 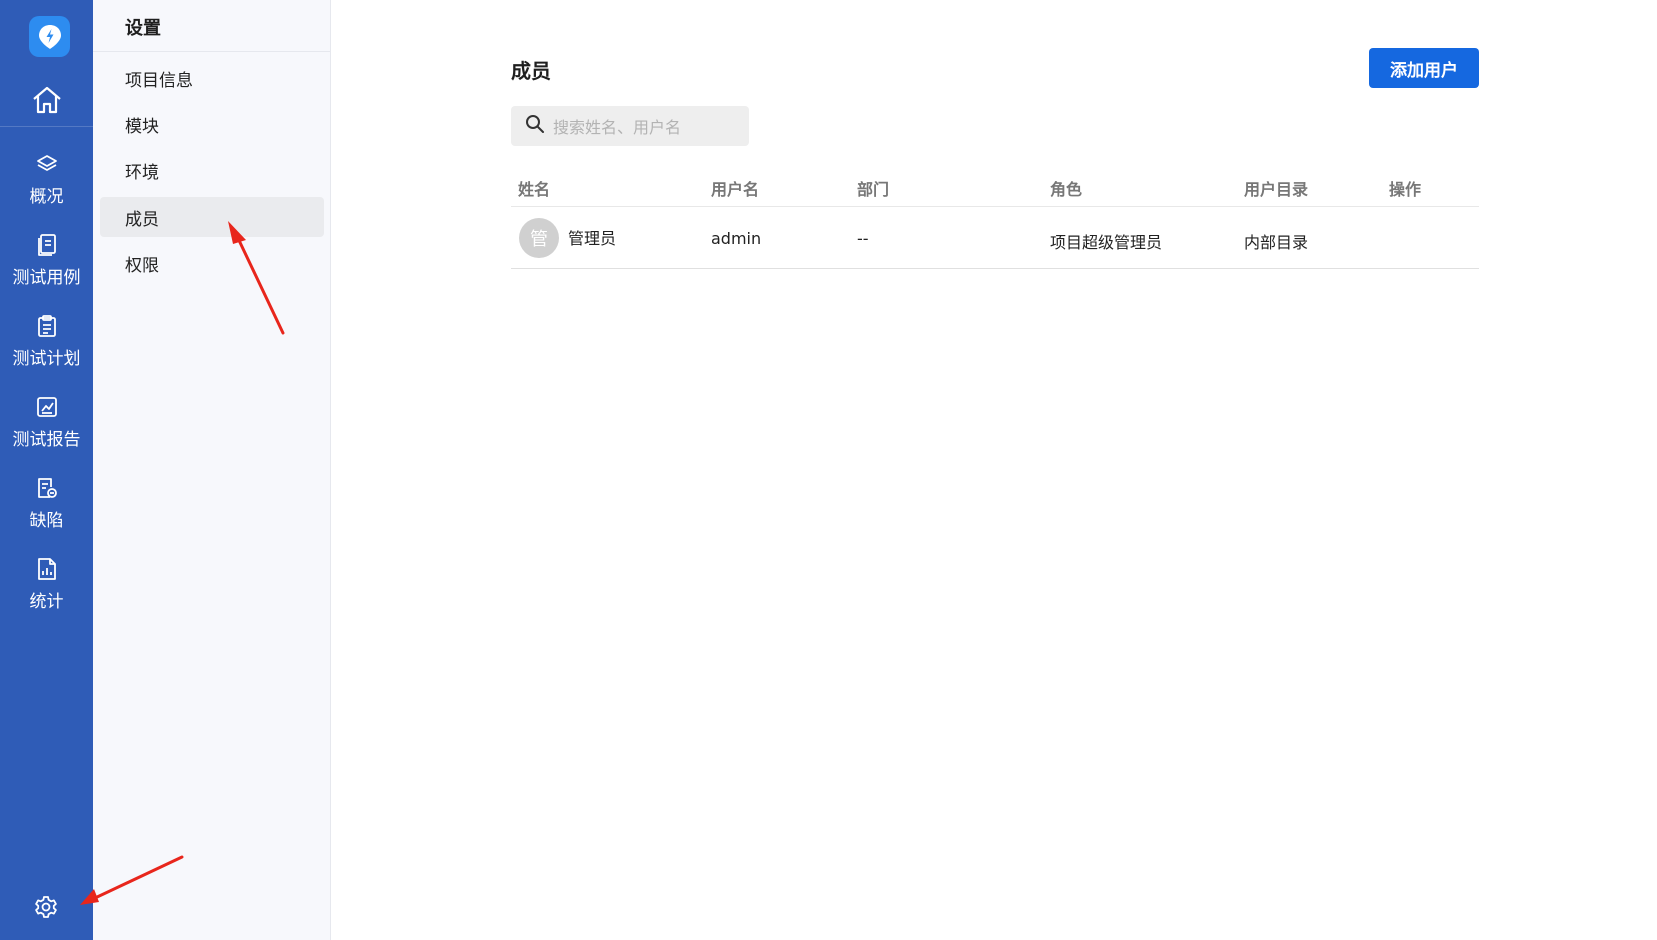 I want to click on table-row: 管 管理员 admin -- 项目超级管理员 内部目录, so click(x=995, y=238).